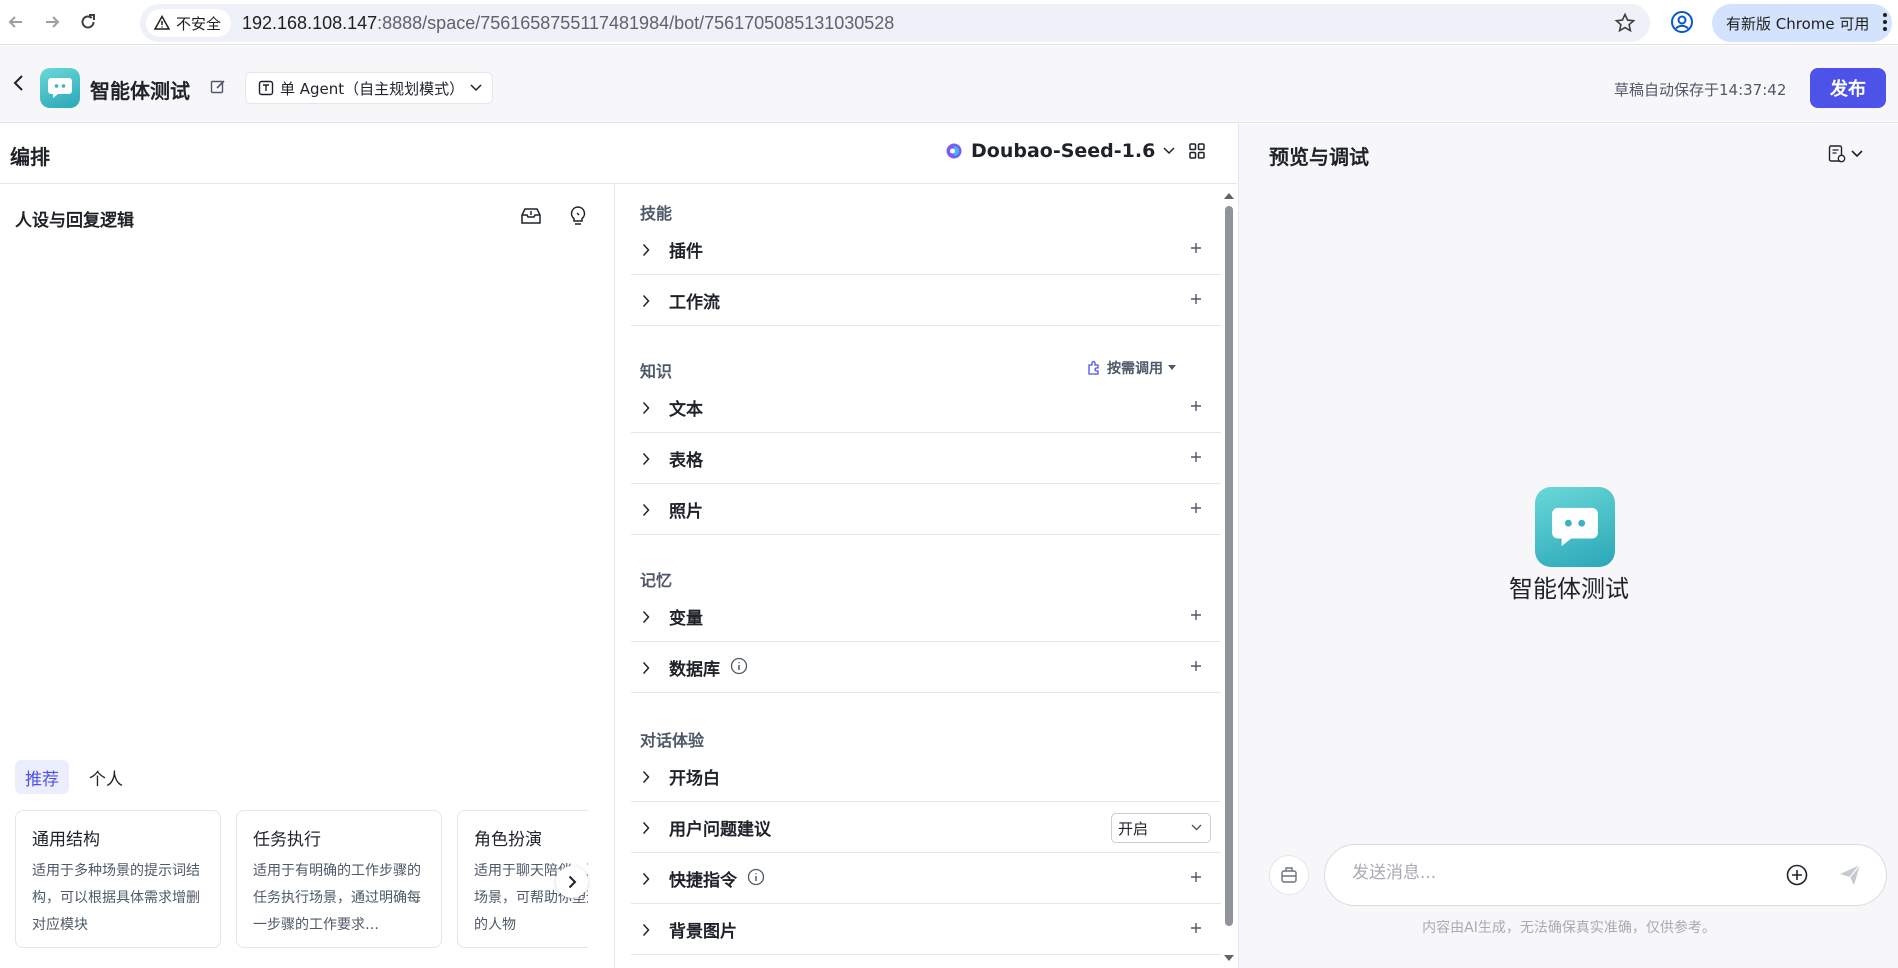  I want to click on tab-personal: 个人, so click(106, 777).